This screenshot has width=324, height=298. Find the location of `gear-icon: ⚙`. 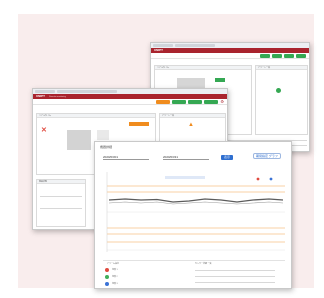

gear-icon: ⚙ is located at coordinates (222, 101).